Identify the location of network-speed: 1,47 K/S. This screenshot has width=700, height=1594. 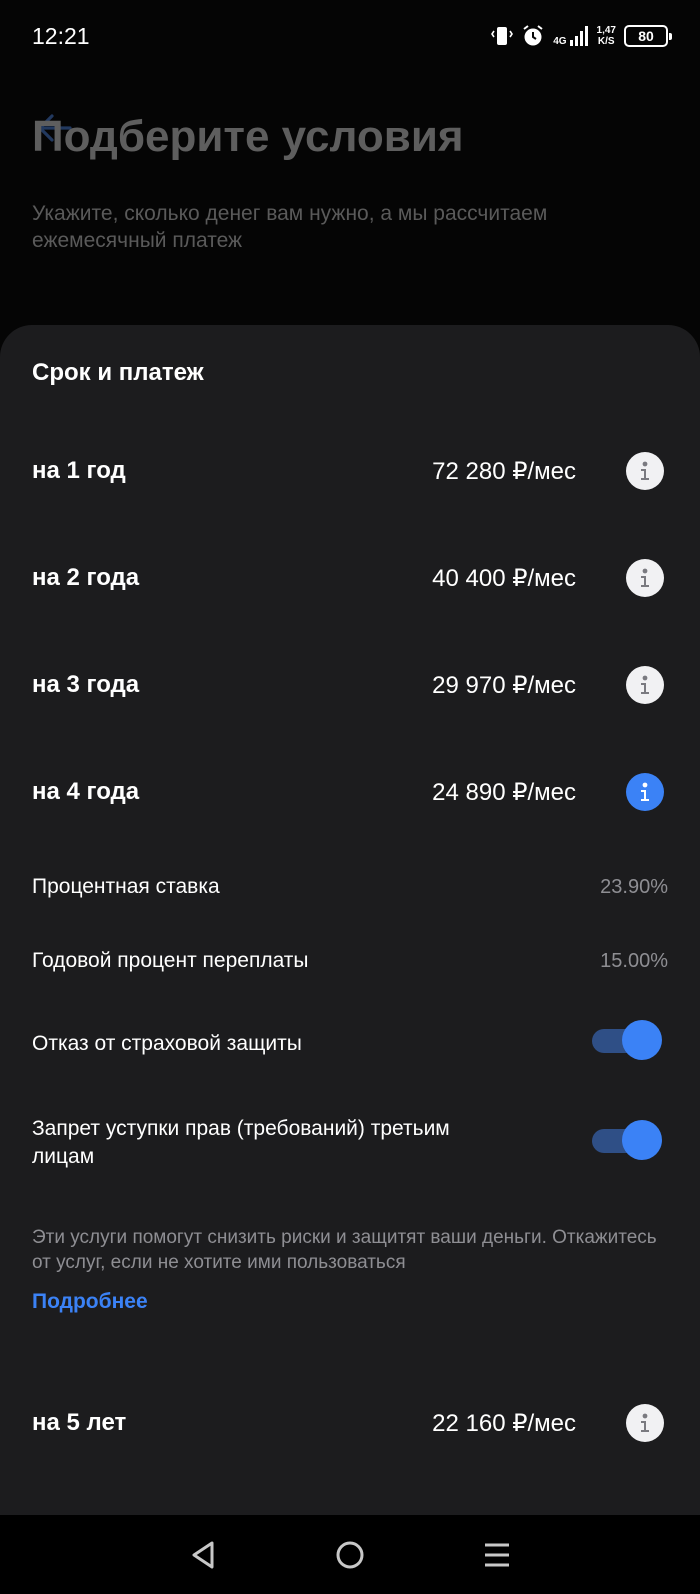
(606, 36).